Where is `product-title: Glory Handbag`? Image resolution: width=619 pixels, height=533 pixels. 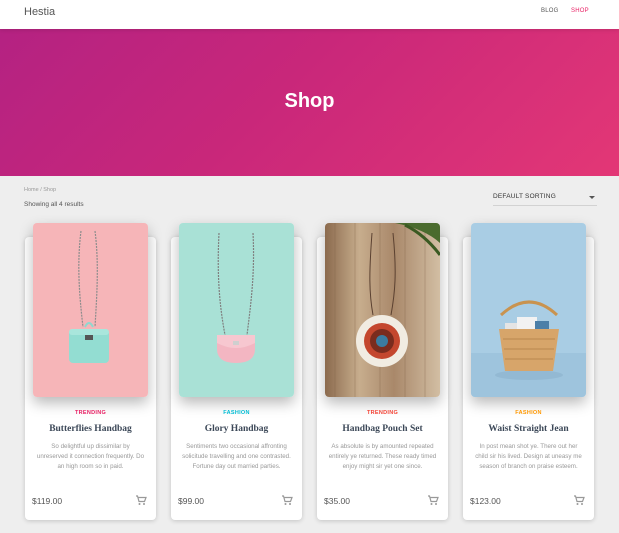
product-title: Glory Handbag is located at coordinates (236, 429).